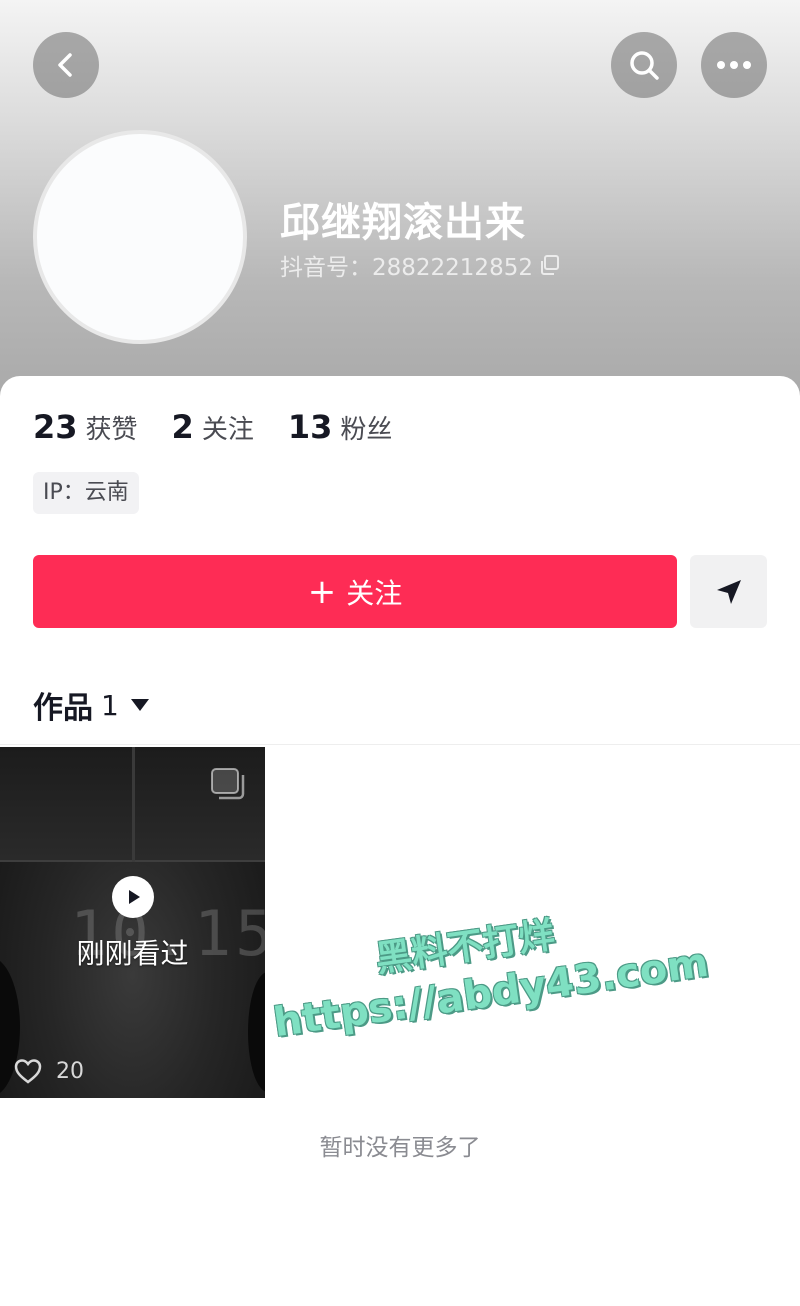  I want to click on caret-down-icon, so click(139, 705).